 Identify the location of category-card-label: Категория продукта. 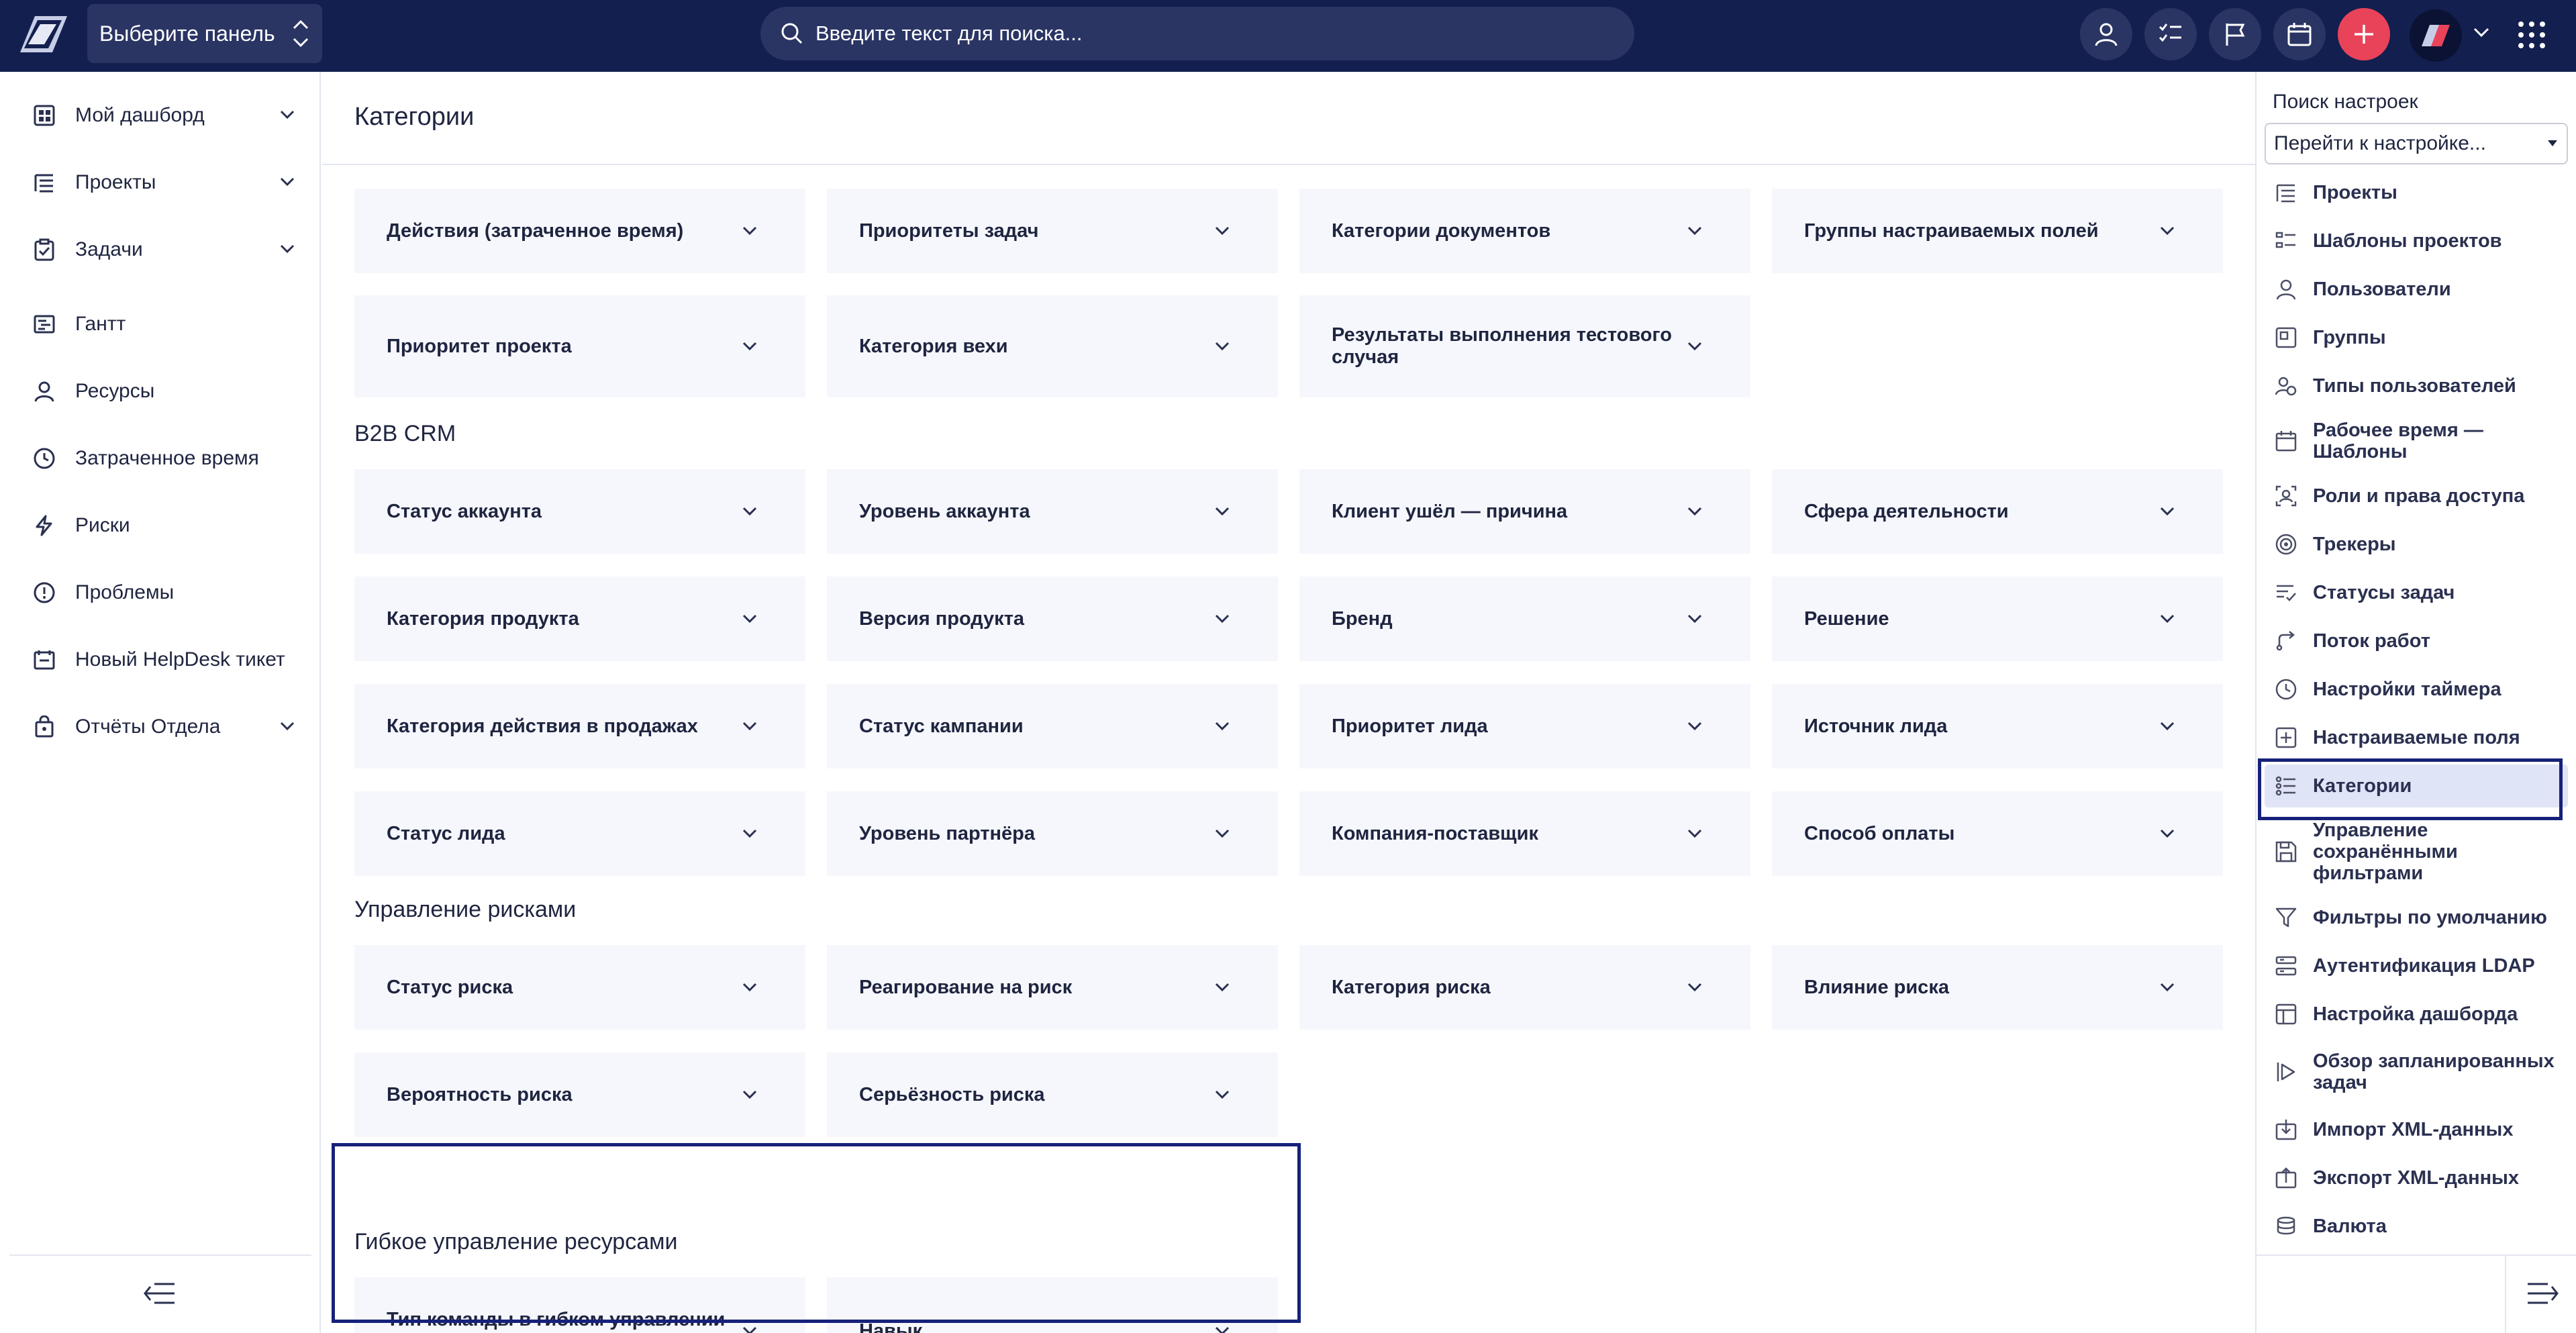
(483, 618).